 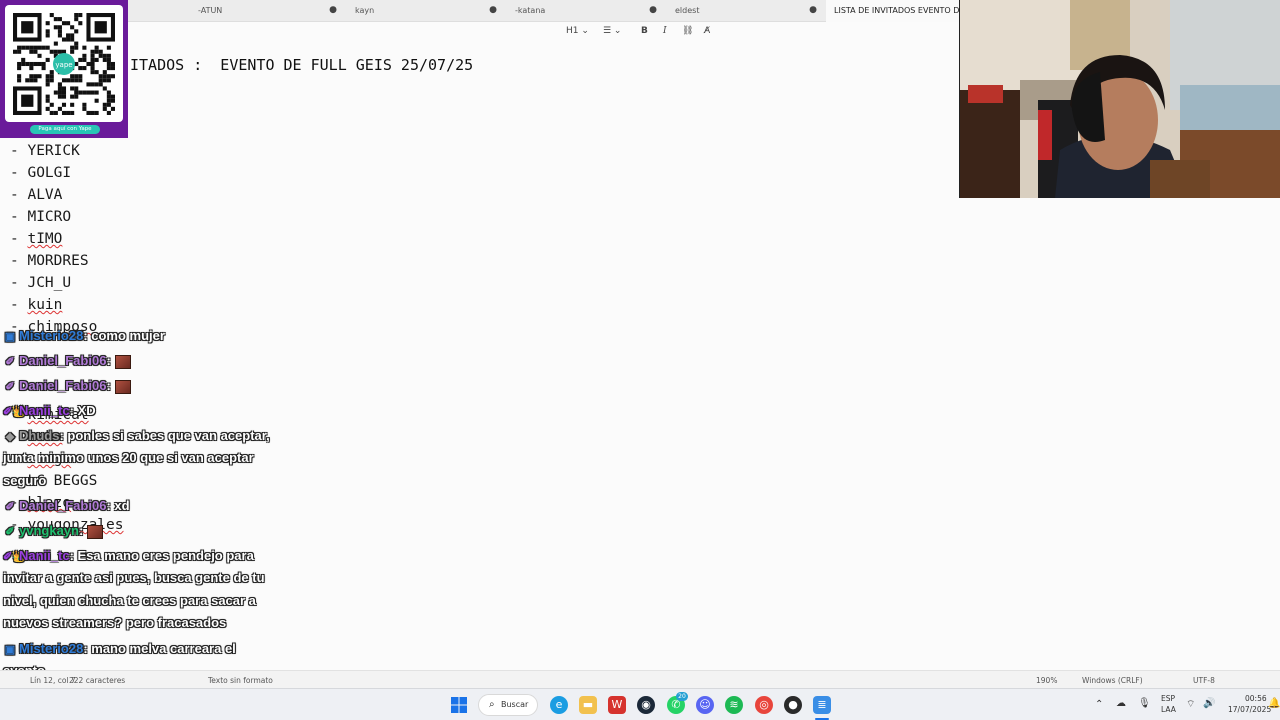 I want to click on chat-badge-icon: ◆, so click(x=10, y=437).